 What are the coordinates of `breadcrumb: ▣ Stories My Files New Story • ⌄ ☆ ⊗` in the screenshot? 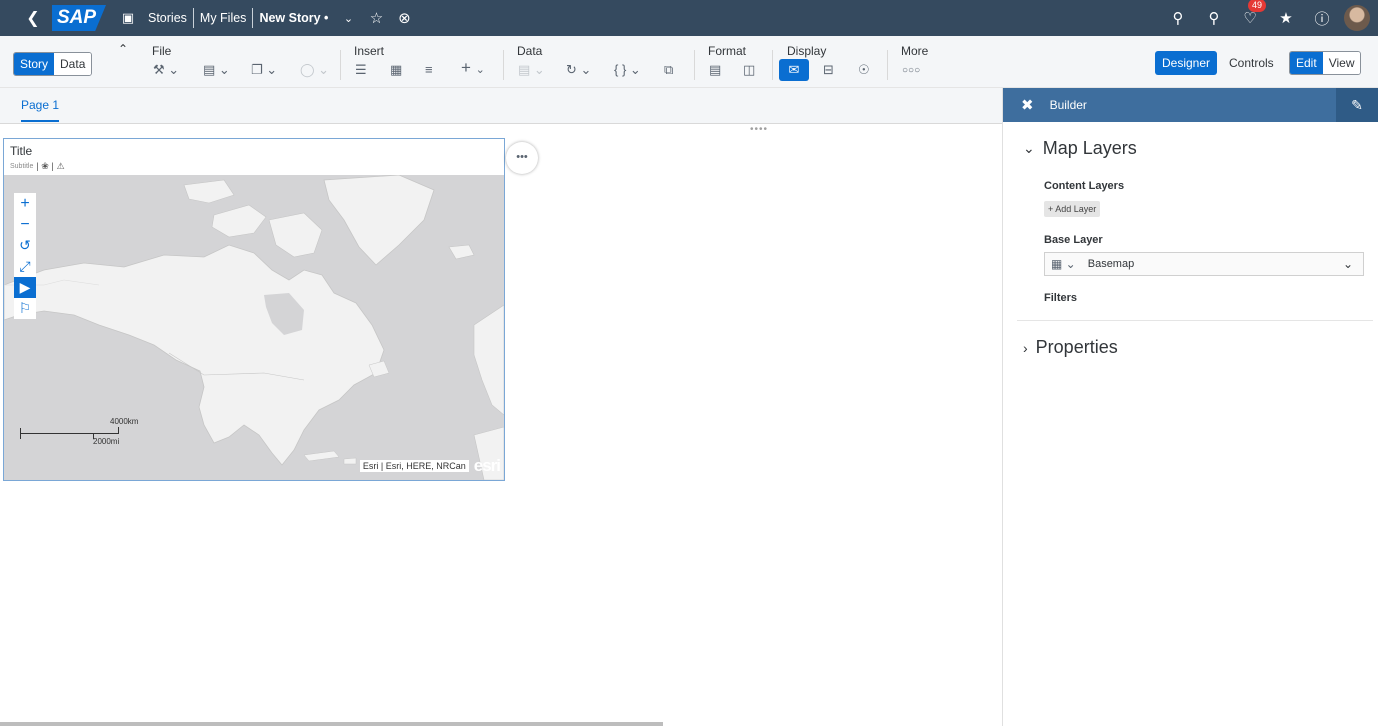 It's located at (266, 18).